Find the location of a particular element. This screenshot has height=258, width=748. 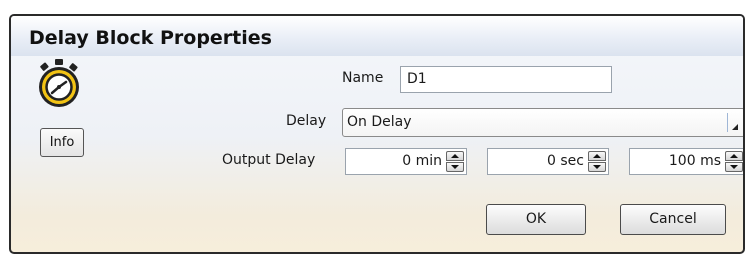

stopwatch-icon is located at coordinates (59, 84).